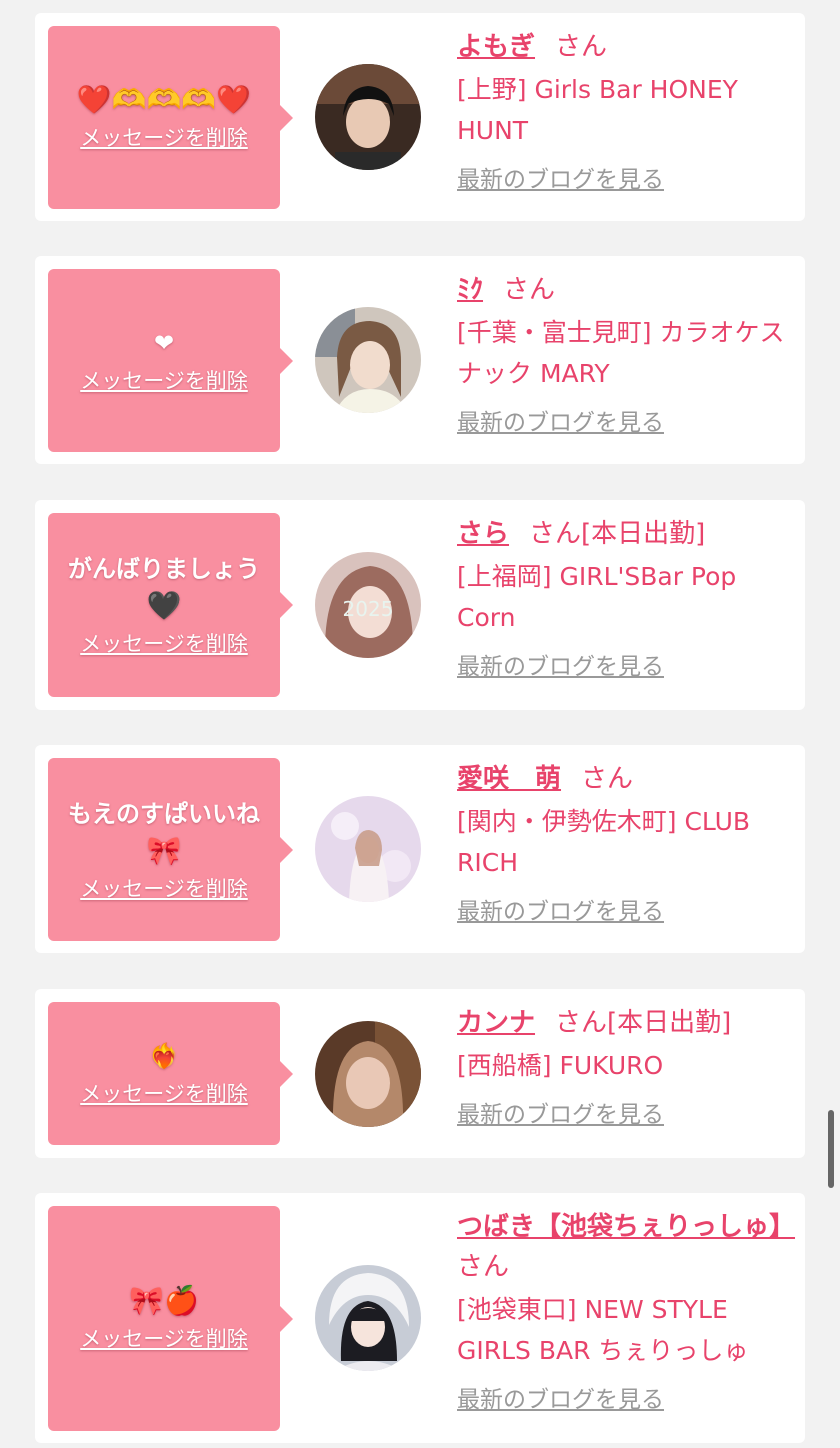 The width and height of the screenshot is (840, 1448). I want to click on profile-name-link: カンナ, so click(496, 1023).